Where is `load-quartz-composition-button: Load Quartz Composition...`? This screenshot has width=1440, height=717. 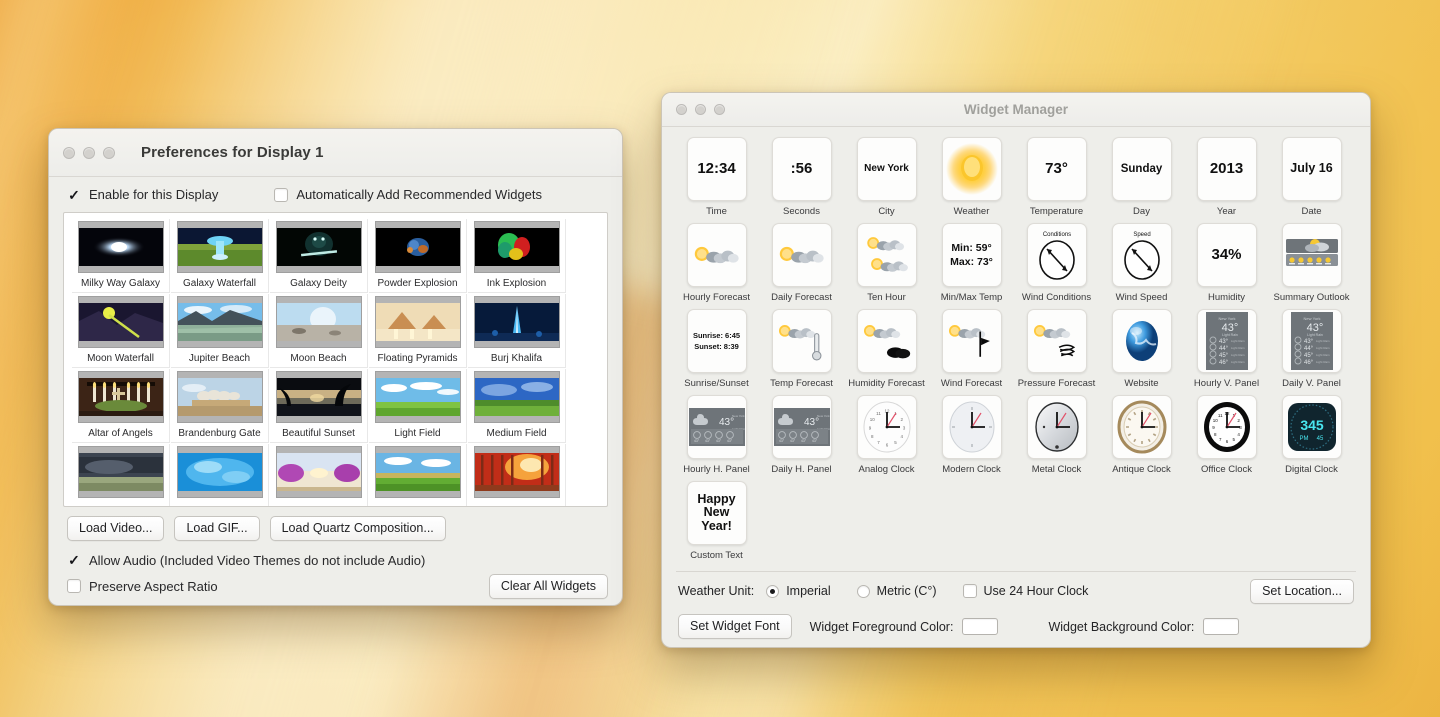
load-quartz-composition-button: Load Quartz Composition... is located at coordinates (357, 528).